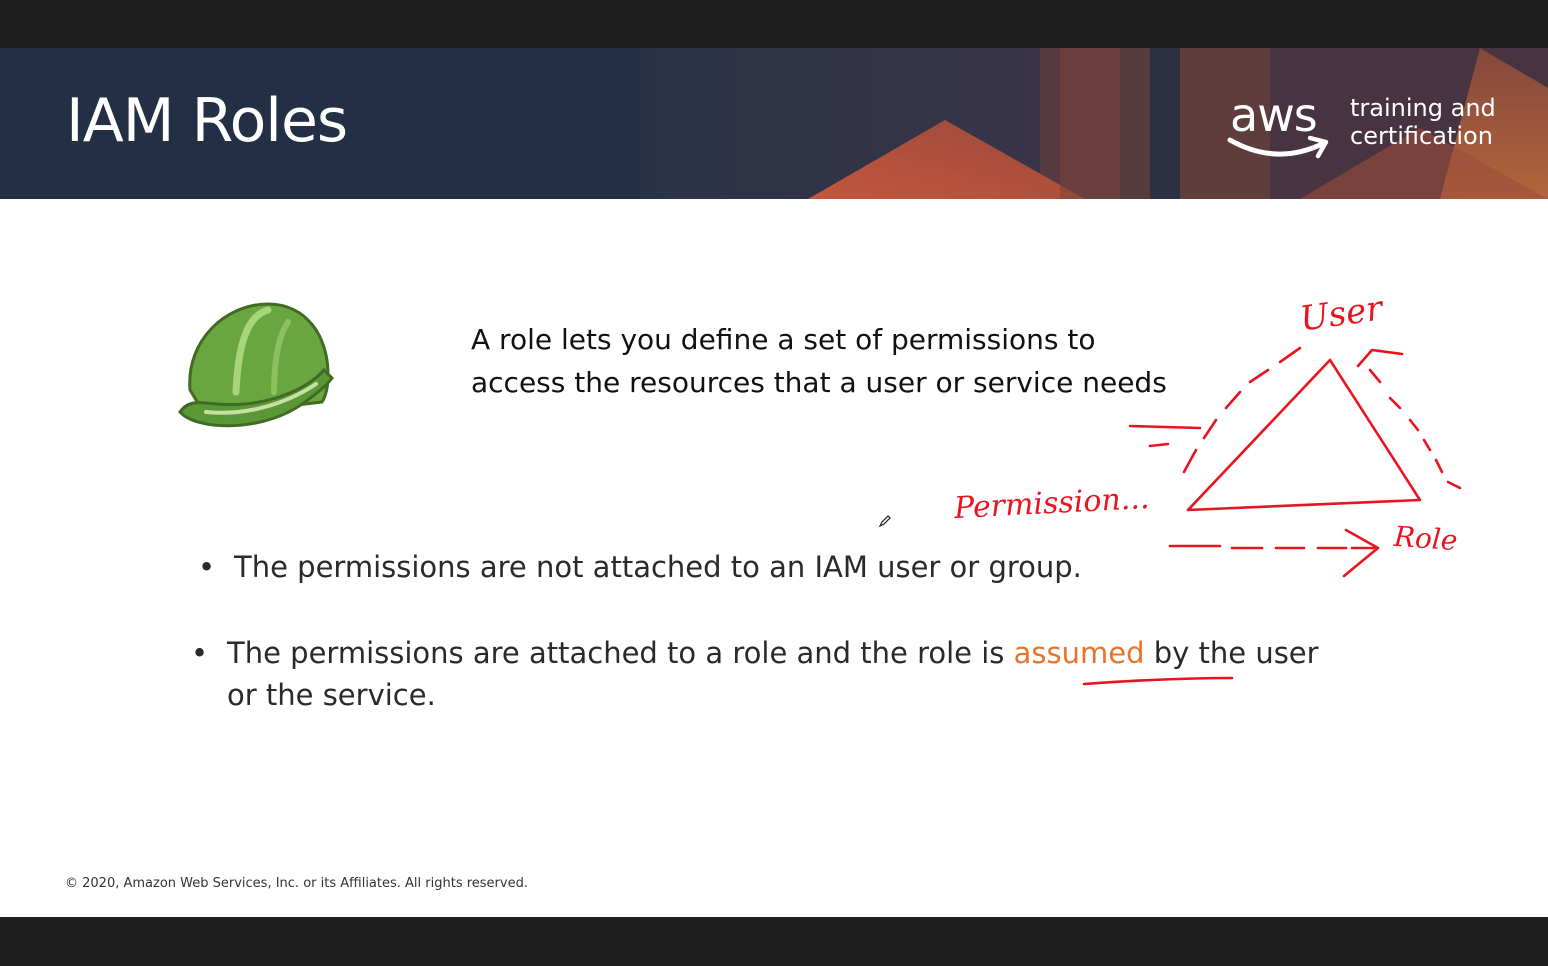  What do you see at coordinates (884, 521) in the screenshot?
I see `pen-cursor-icon` at bounding box center [884, 521].